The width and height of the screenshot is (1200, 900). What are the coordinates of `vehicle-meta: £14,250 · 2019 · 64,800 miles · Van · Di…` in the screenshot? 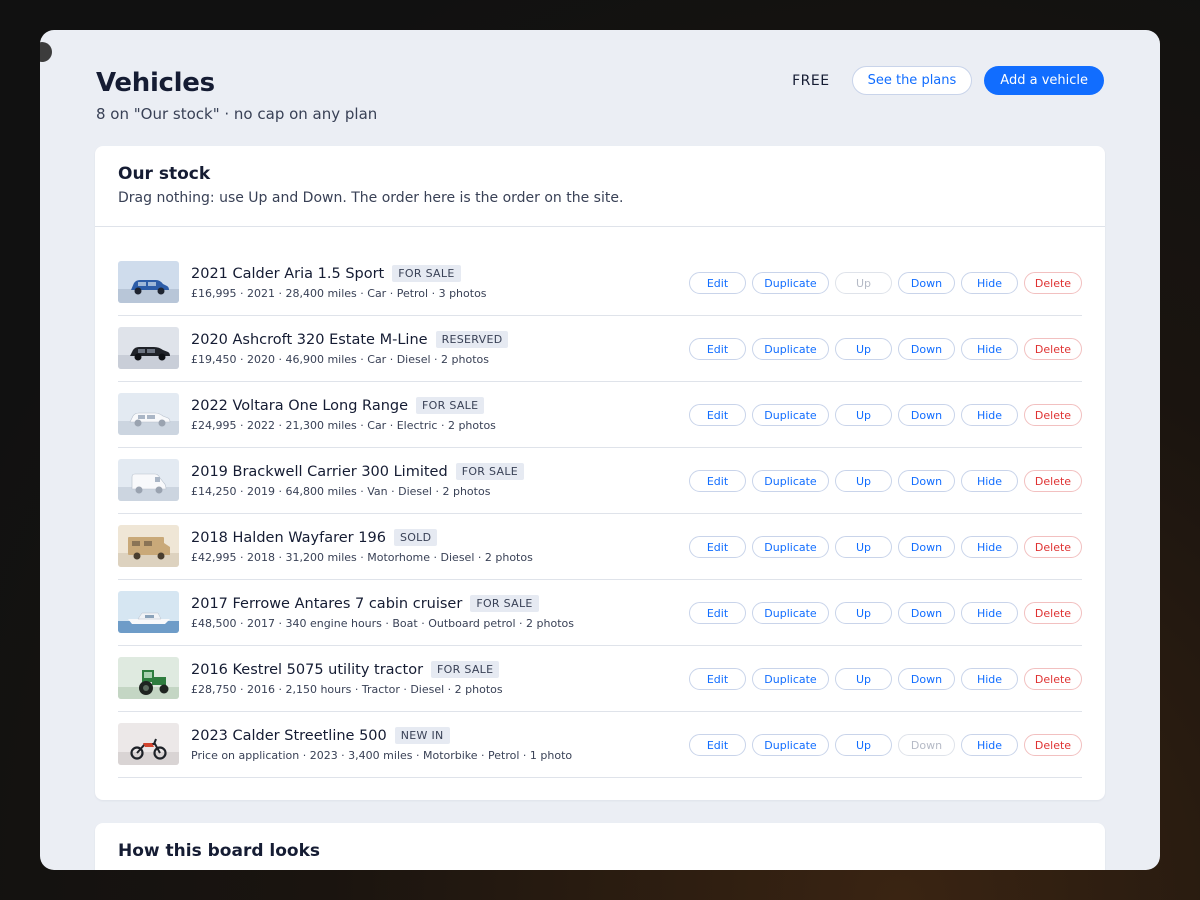 It's located at (341, 491).